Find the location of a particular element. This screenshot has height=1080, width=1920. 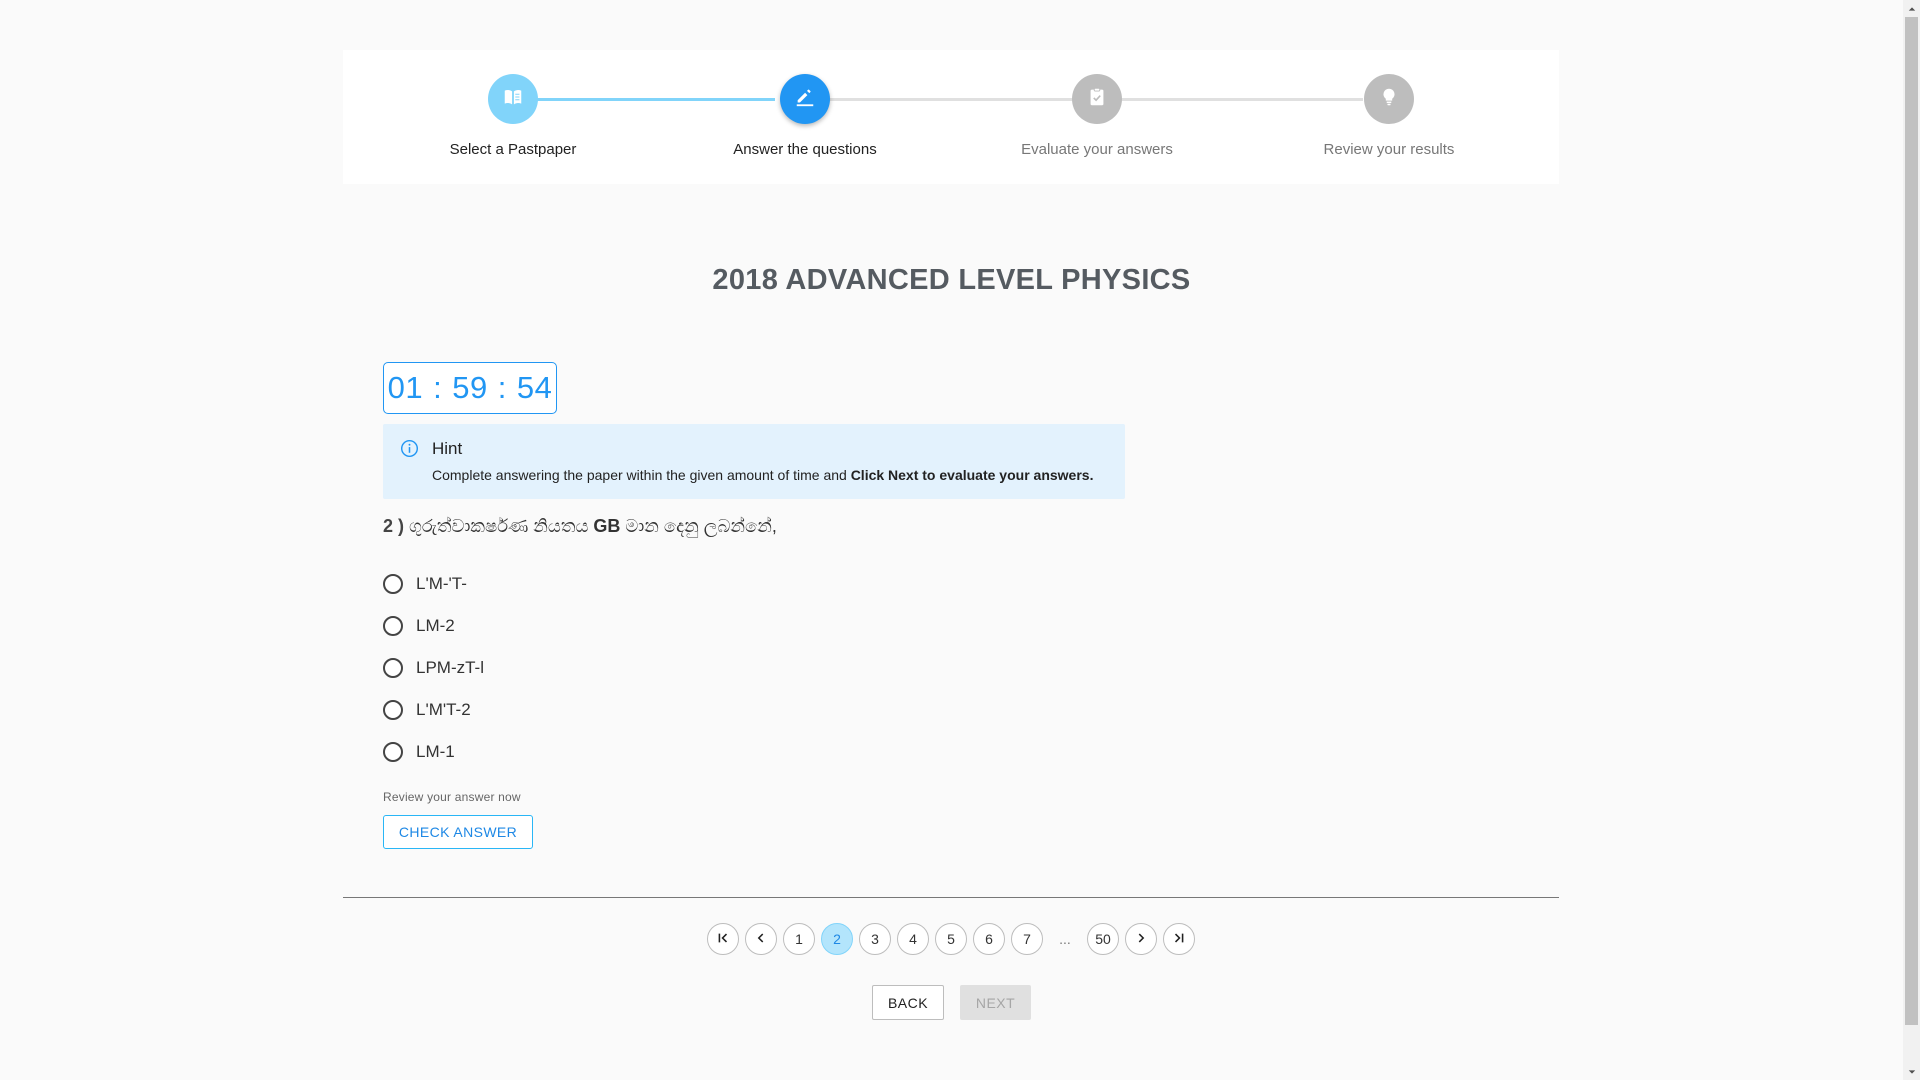

page-button-2: 2 is located at coordinates (837, 939).